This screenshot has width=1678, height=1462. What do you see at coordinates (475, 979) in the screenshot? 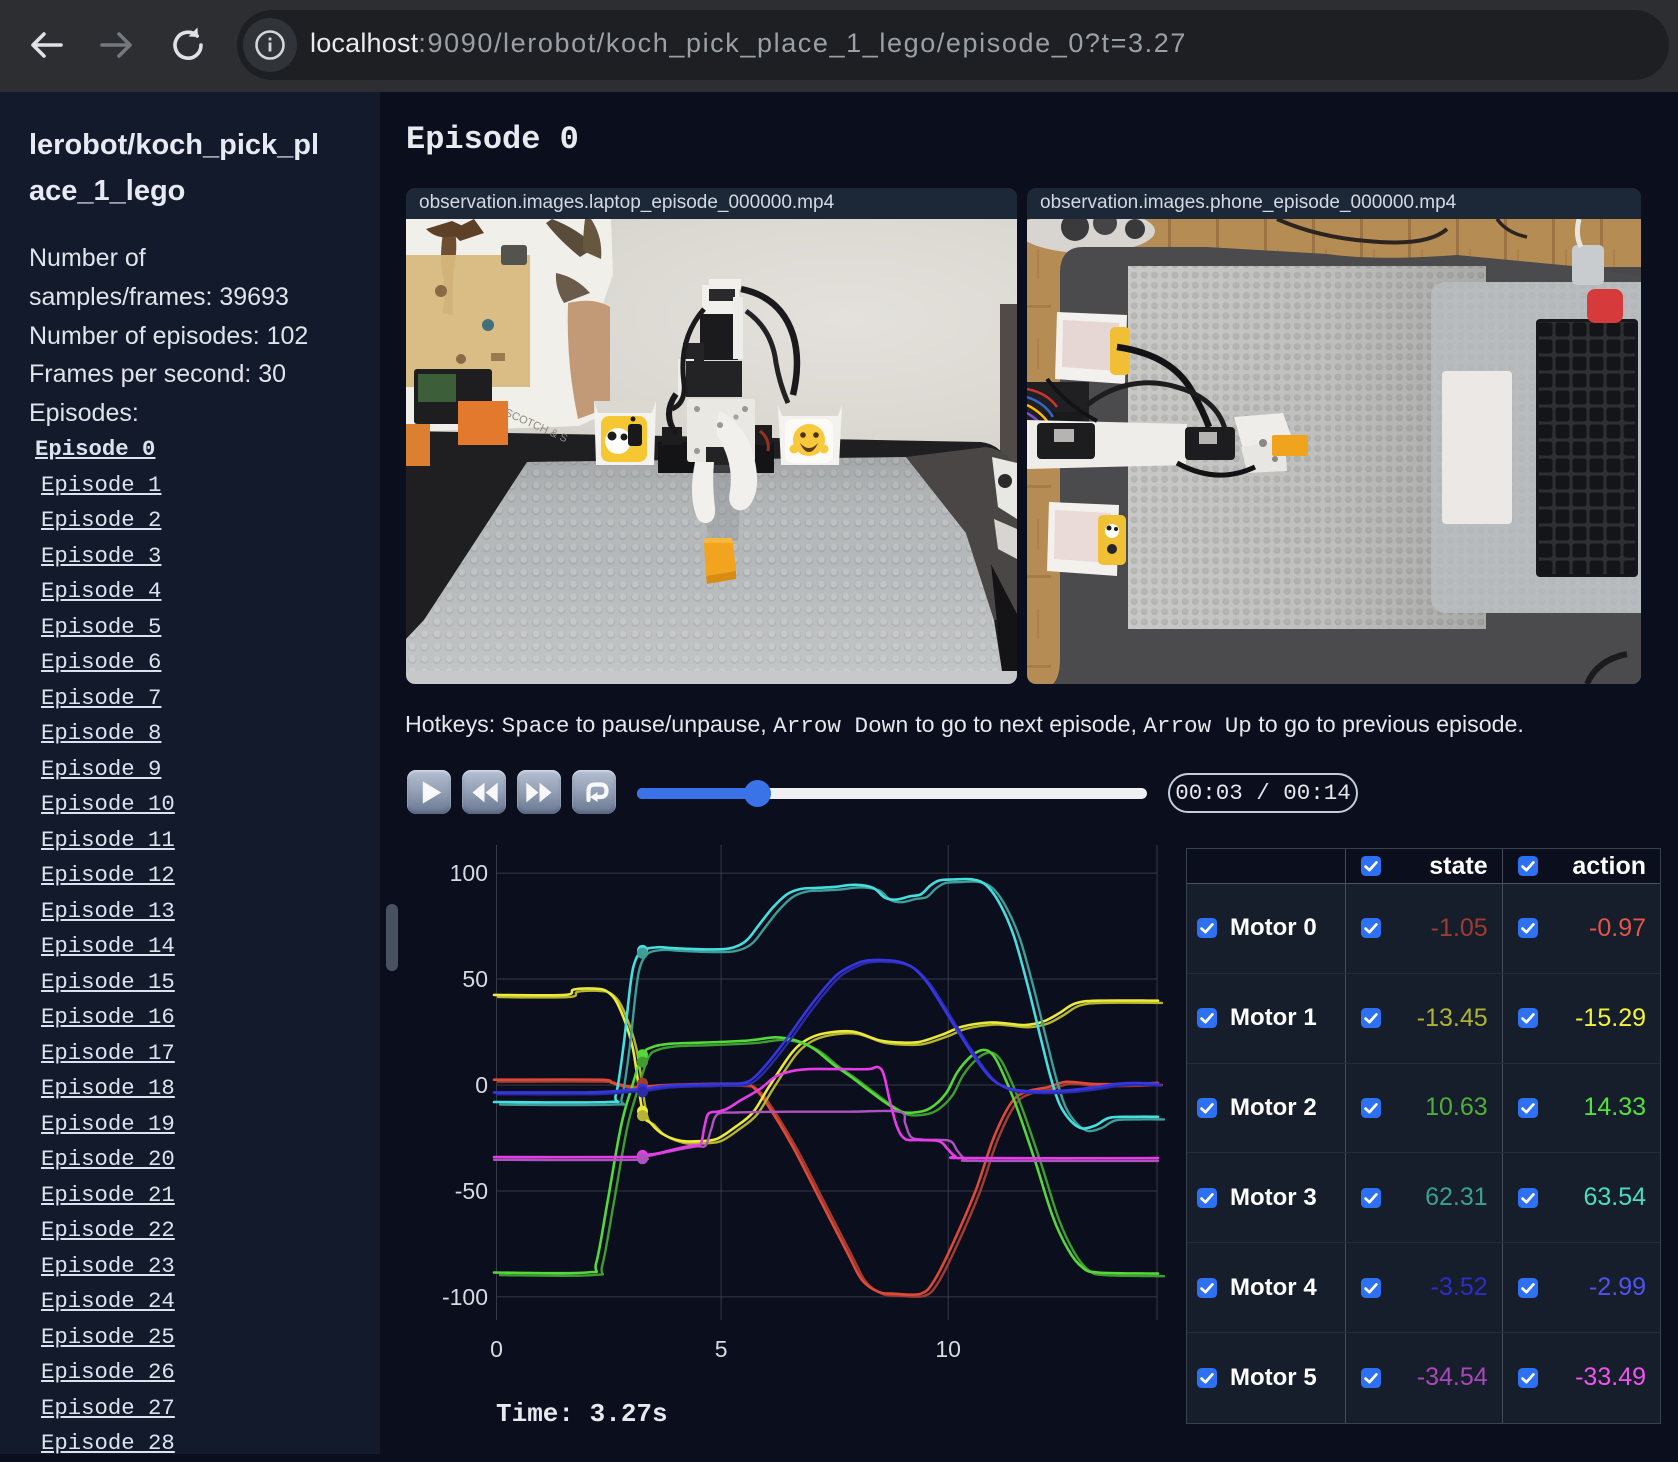
I see `svg-text: 50` at bounding box center [475, 979].